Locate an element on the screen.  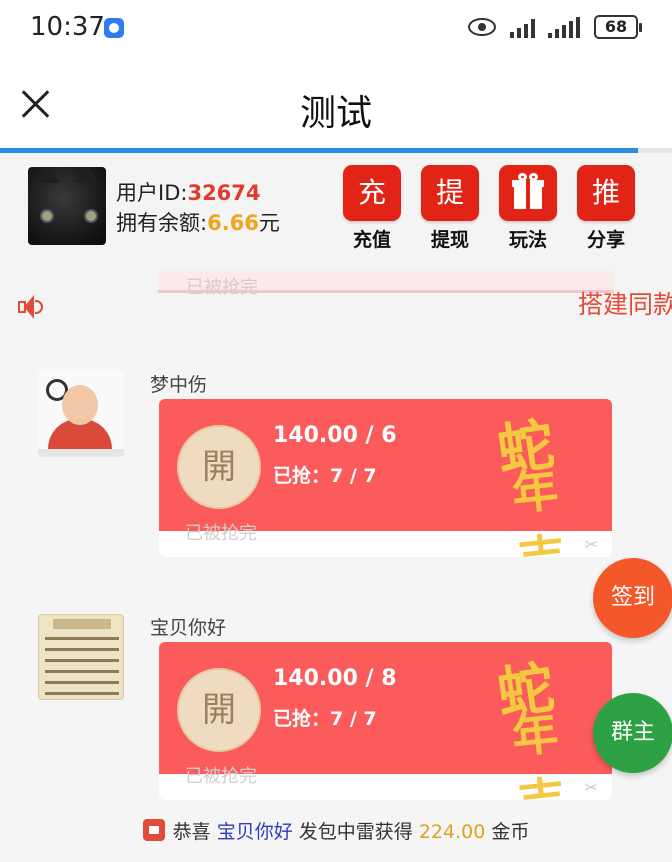
status-time: 10:37 is located at coordinates (67, 27).